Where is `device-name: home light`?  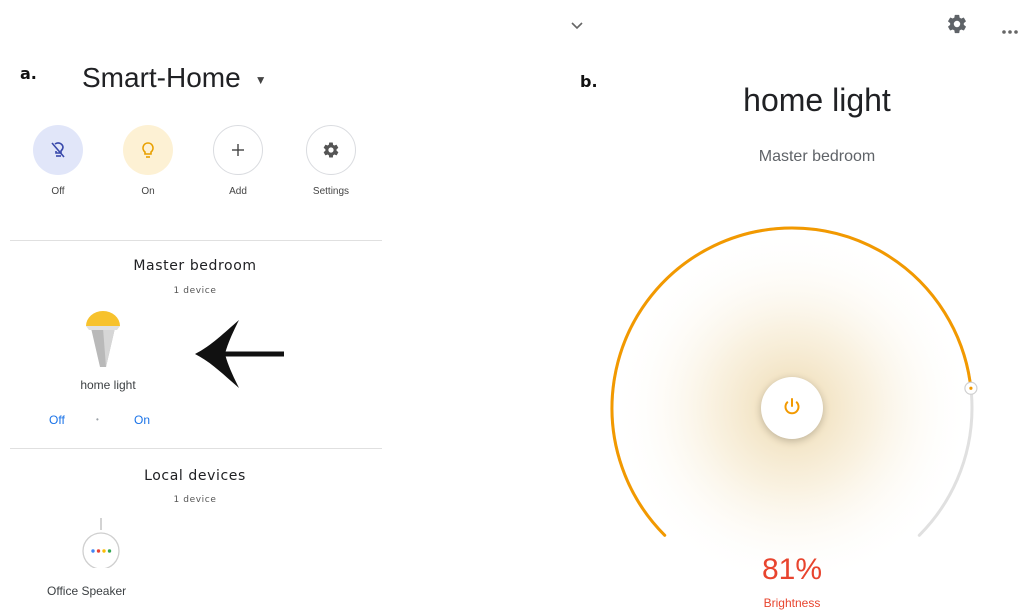 device-name: home light is located at coordinates (108, 385).